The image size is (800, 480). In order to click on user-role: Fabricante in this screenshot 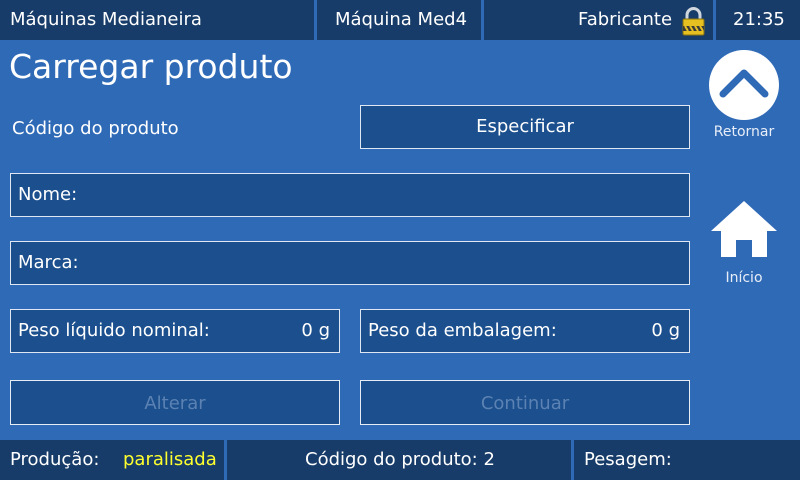, I will do `click(625, 20)`.